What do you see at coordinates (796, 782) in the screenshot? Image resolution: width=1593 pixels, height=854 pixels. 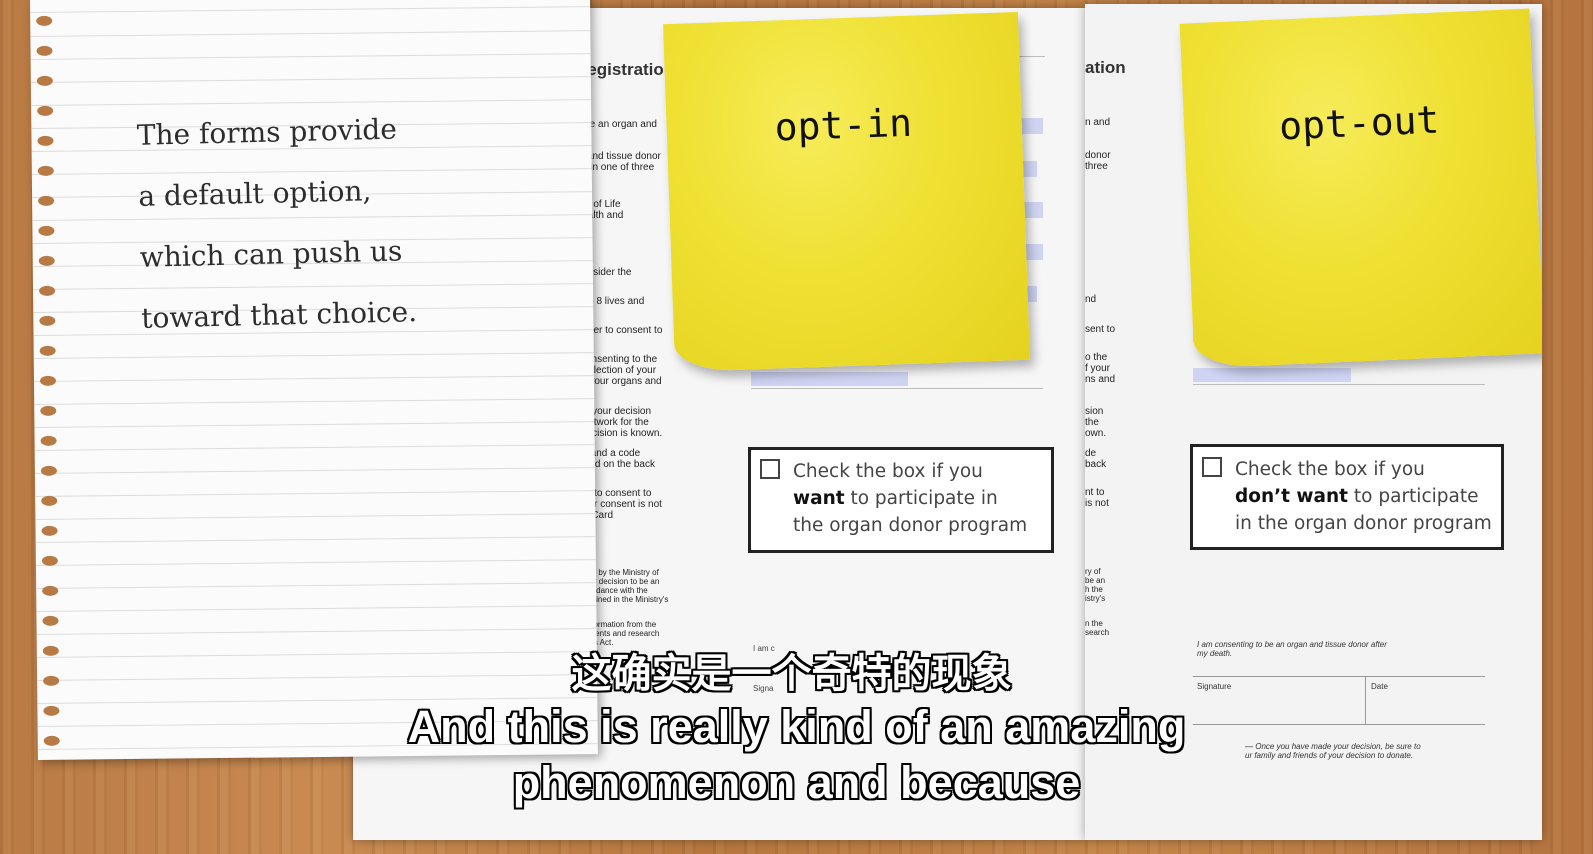 I see `subtitle-english-line-2: phenomenon and because` at bounding box center [796, 782].